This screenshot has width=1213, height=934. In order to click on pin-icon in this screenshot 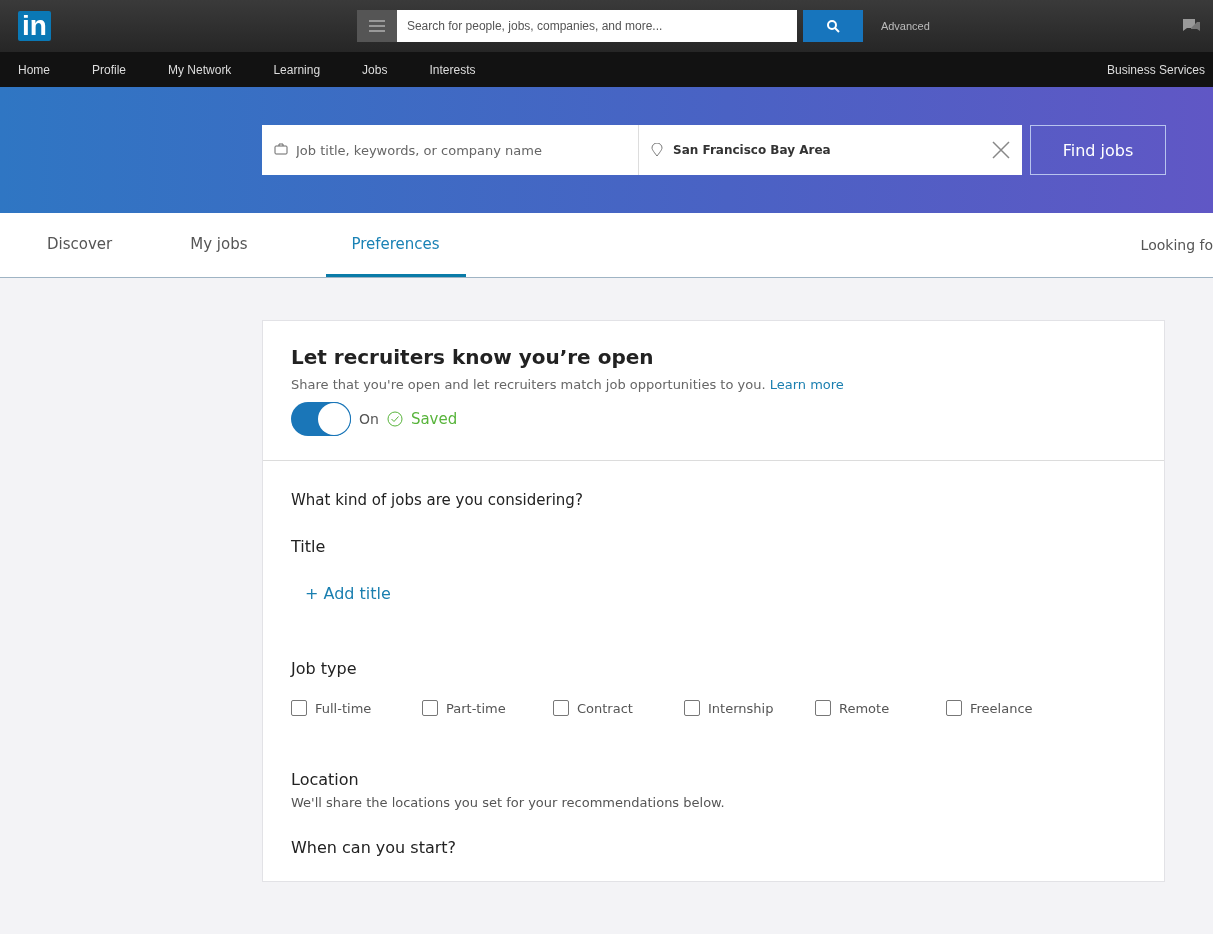, I will do `click(657, 150)`.